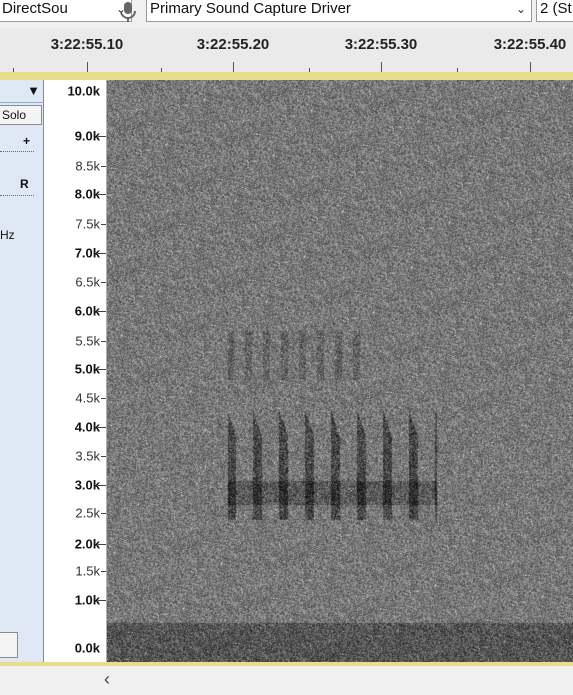  What do you see at coordinates (107, 679) in the screenshot?
I see `scroll-left-arrow-icon: ‹` at bounding box center [107, 679].